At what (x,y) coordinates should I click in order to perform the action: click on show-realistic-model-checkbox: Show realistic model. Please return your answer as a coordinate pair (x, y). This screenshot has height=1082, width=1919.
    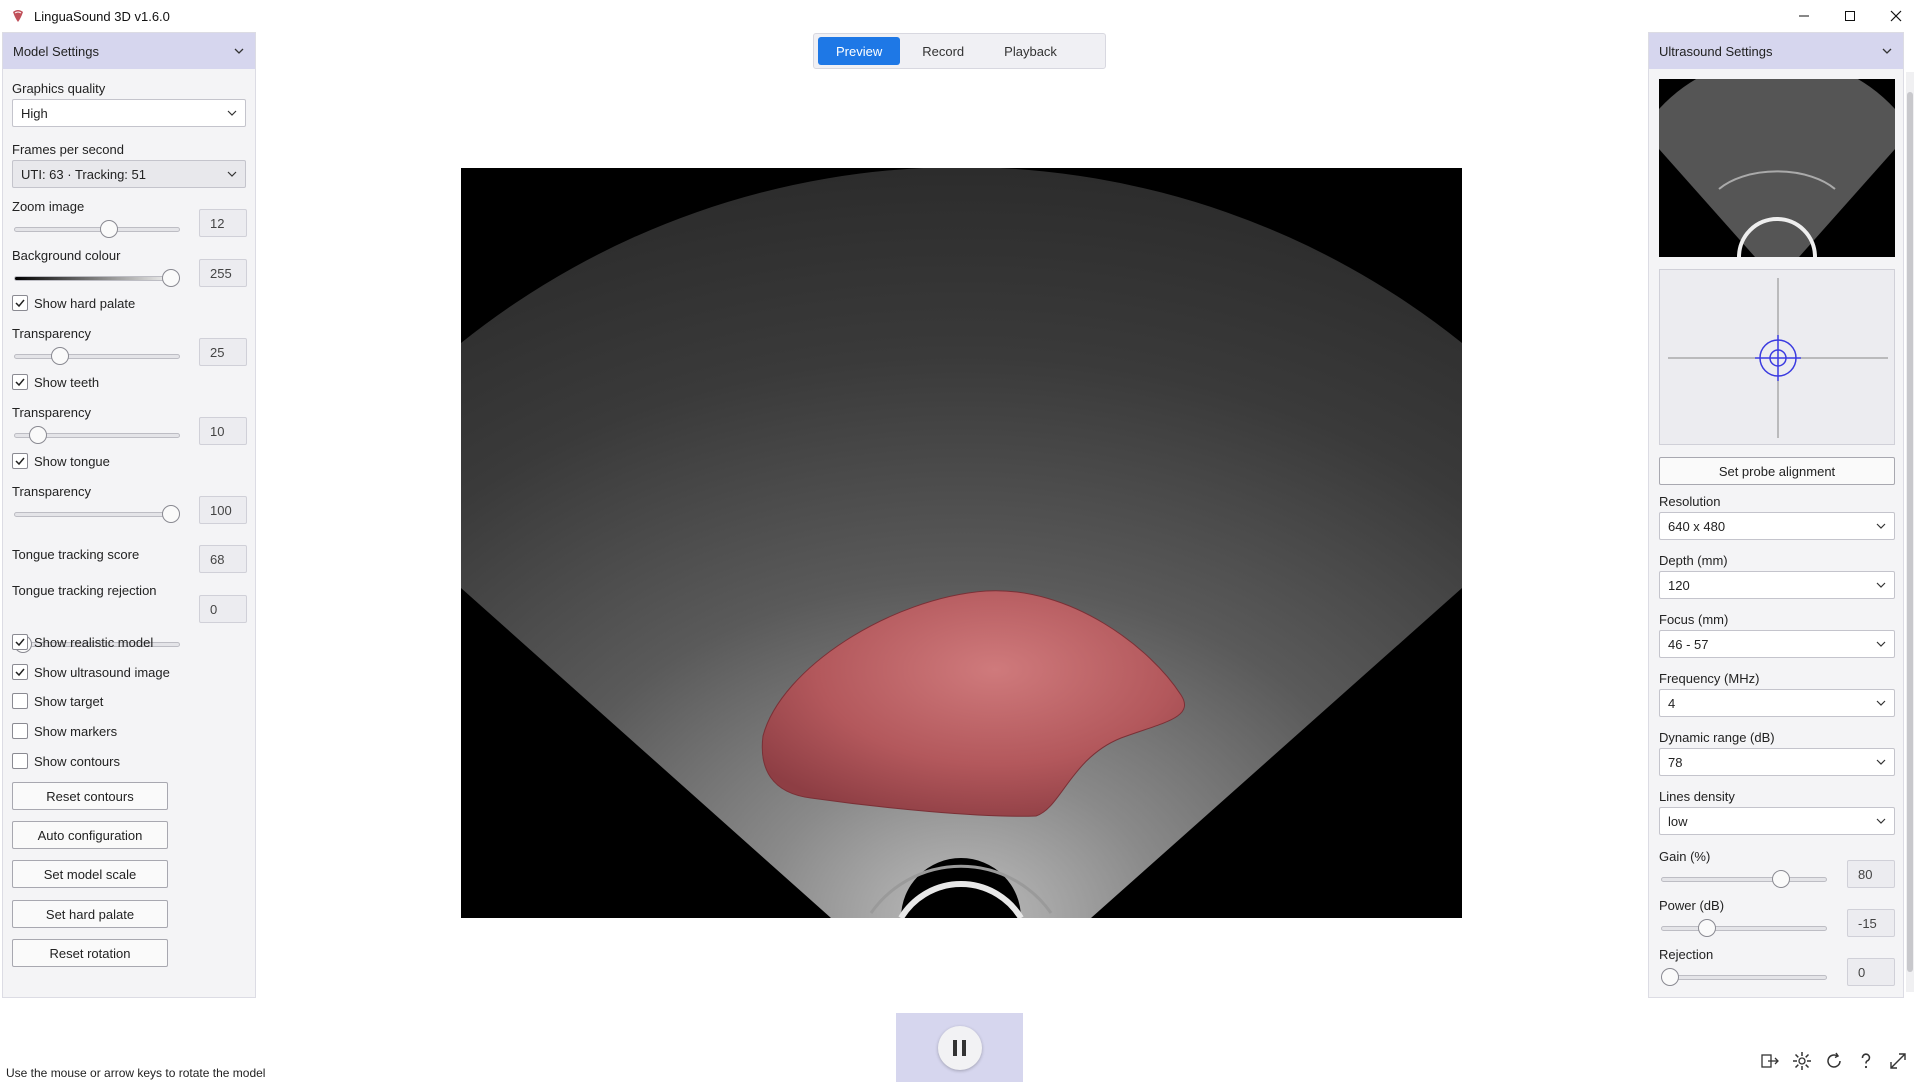
    Looking at the image, I should click on (82, 642).